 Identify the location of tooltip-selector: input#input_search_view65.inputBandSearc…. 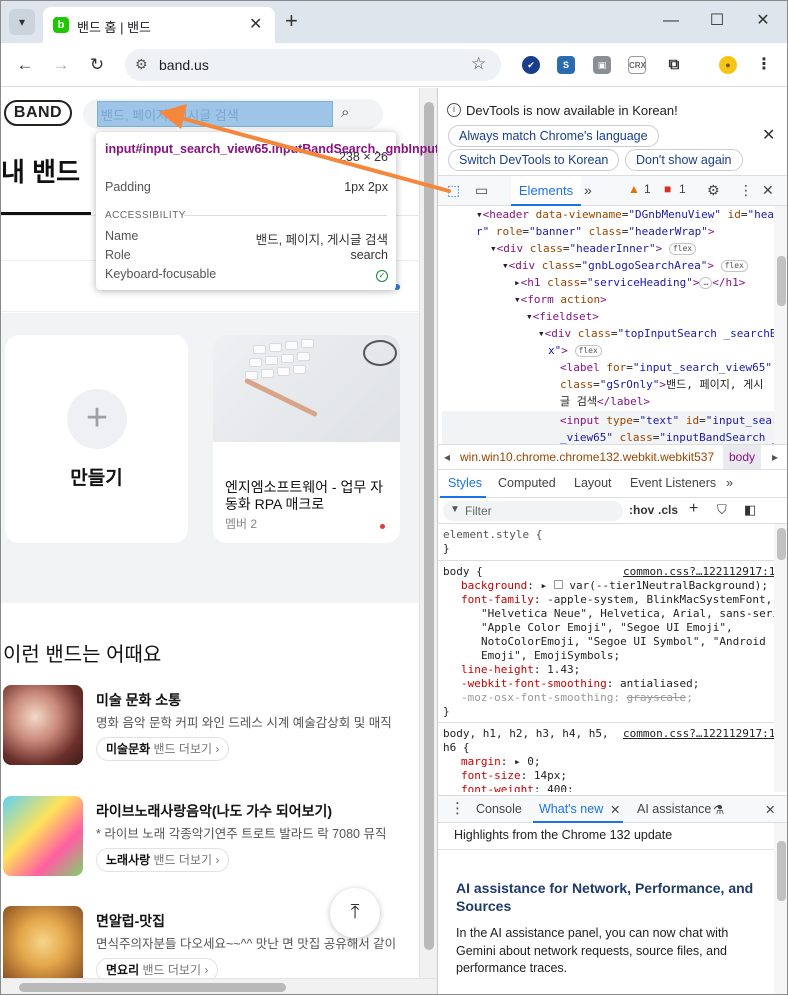
(293, 149).